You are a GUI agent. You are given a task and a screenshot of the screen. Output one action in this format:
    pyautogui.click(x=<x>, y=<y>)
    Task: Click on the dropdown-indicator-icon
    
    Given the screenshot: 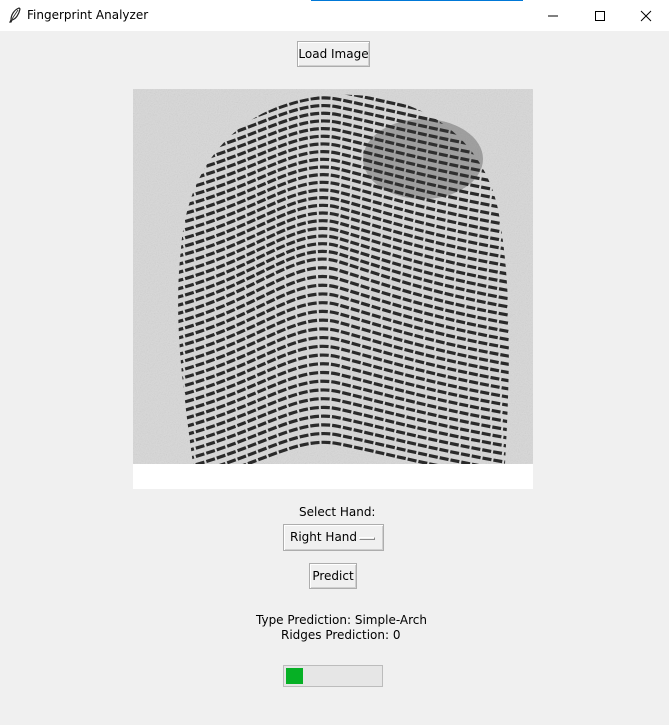 What is the action you would take?
    pyautogui.click(x=367, y=538)
    